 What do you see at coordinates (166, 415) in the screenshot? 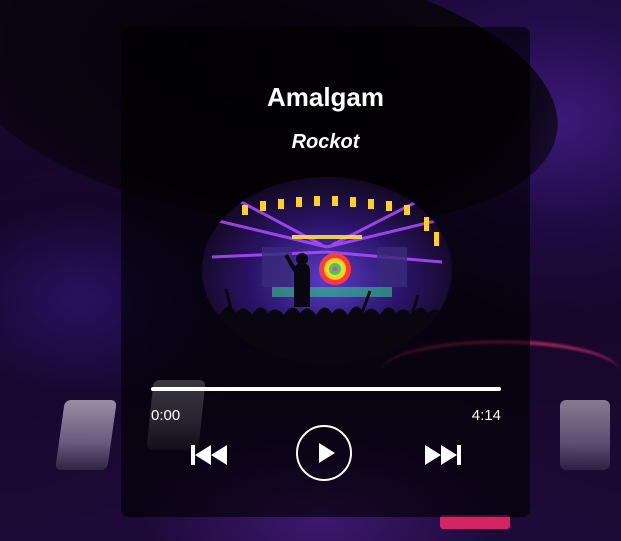
I see `current-time: 0:00` at bounding box center [166, 415].